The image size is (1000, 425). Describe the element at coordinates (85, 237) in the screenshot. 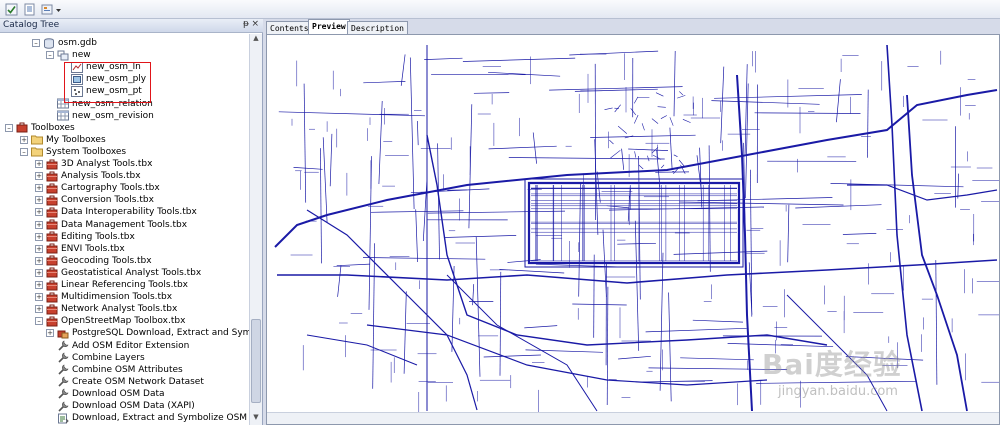

I see `tree-item: + Editing Tools.tbx` at that location.